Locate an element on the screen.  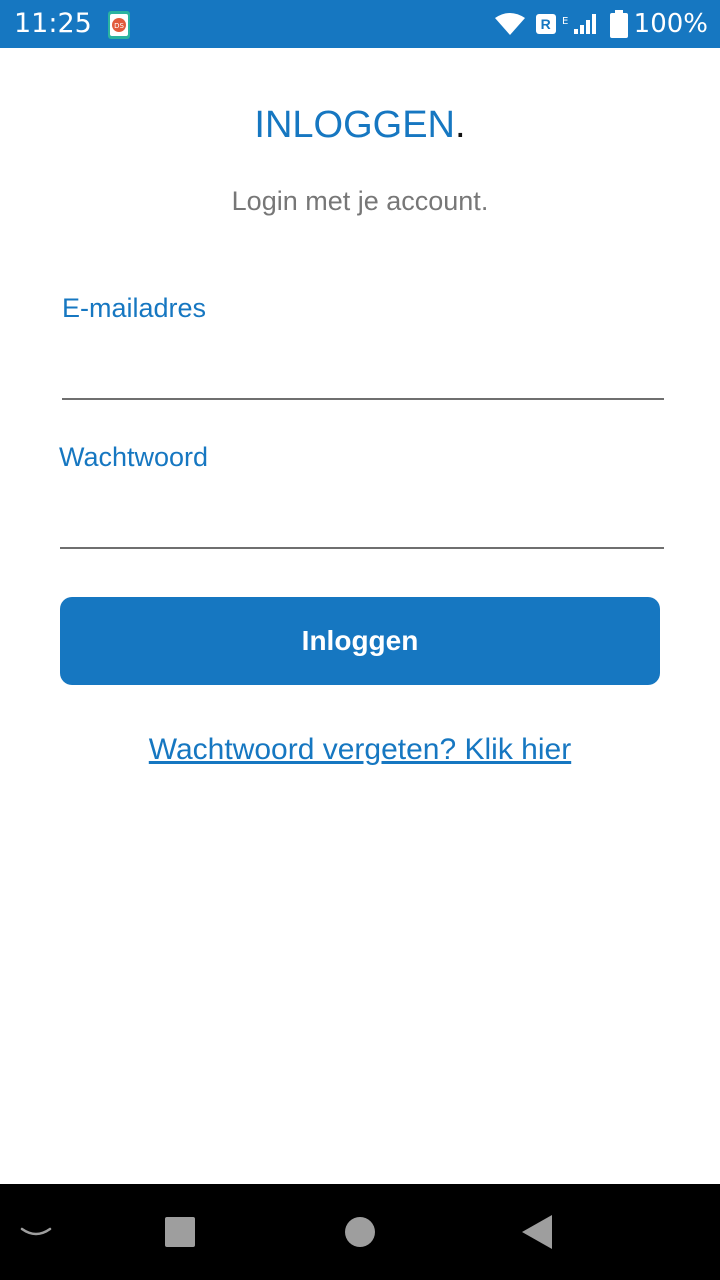
login-button: Inloggen is located at coordinates (360, 641).